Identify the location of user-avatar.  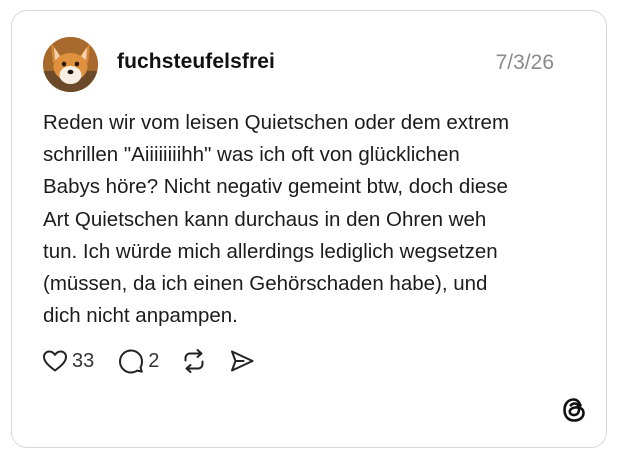
(70, 64).